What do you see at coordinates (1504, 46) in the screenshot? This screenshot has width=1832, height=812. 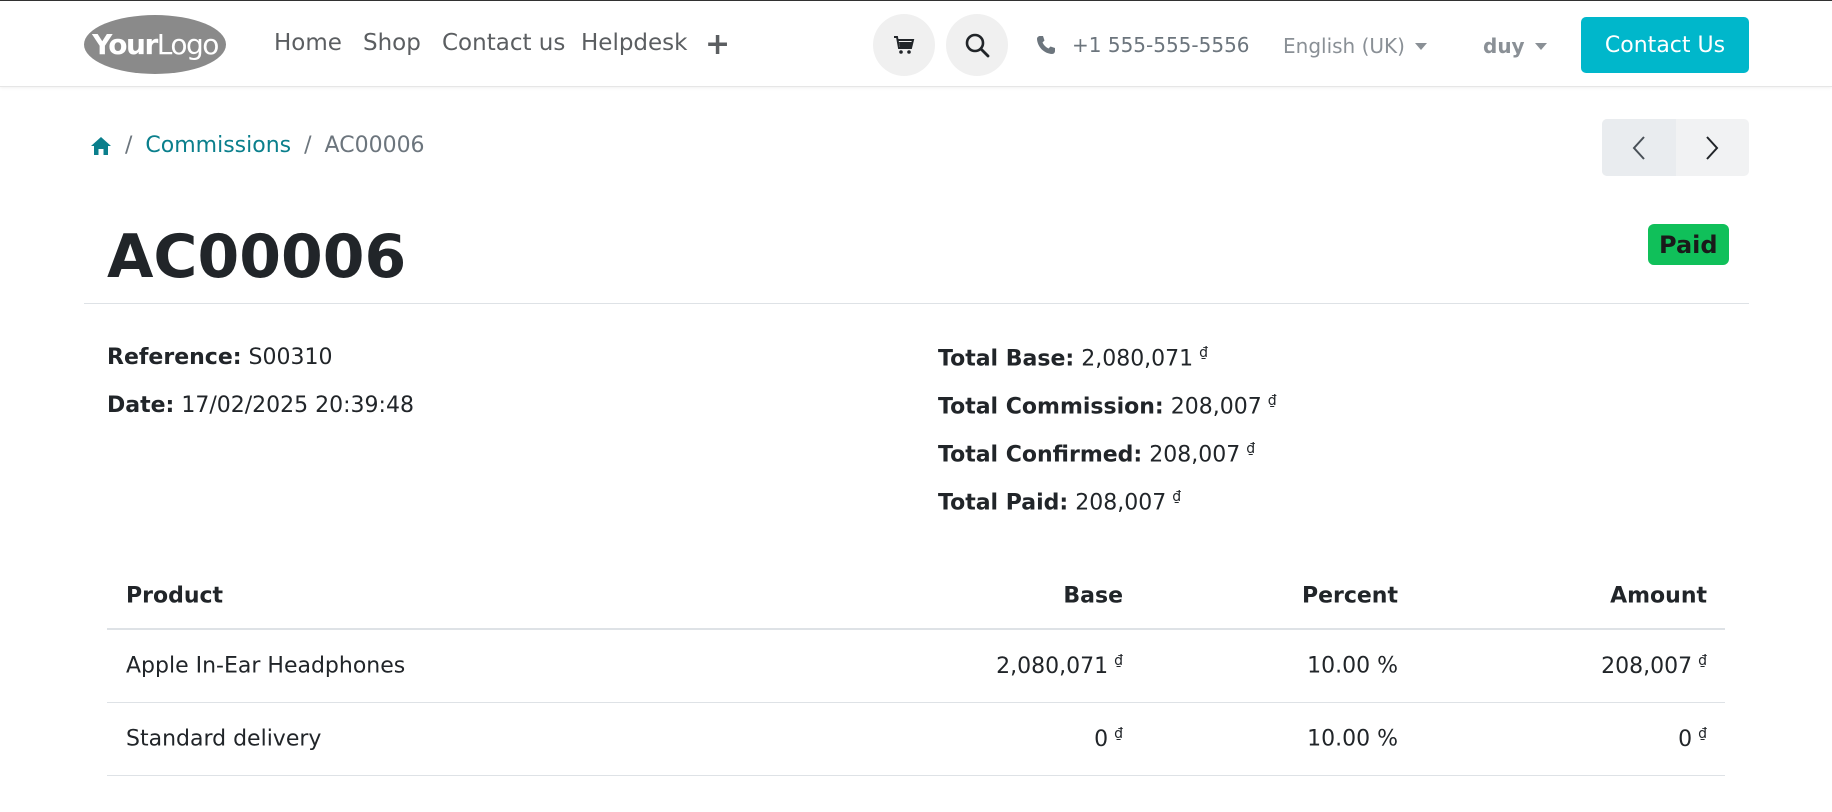 I see `user-name: duy` at bounding box center [1504, 46].